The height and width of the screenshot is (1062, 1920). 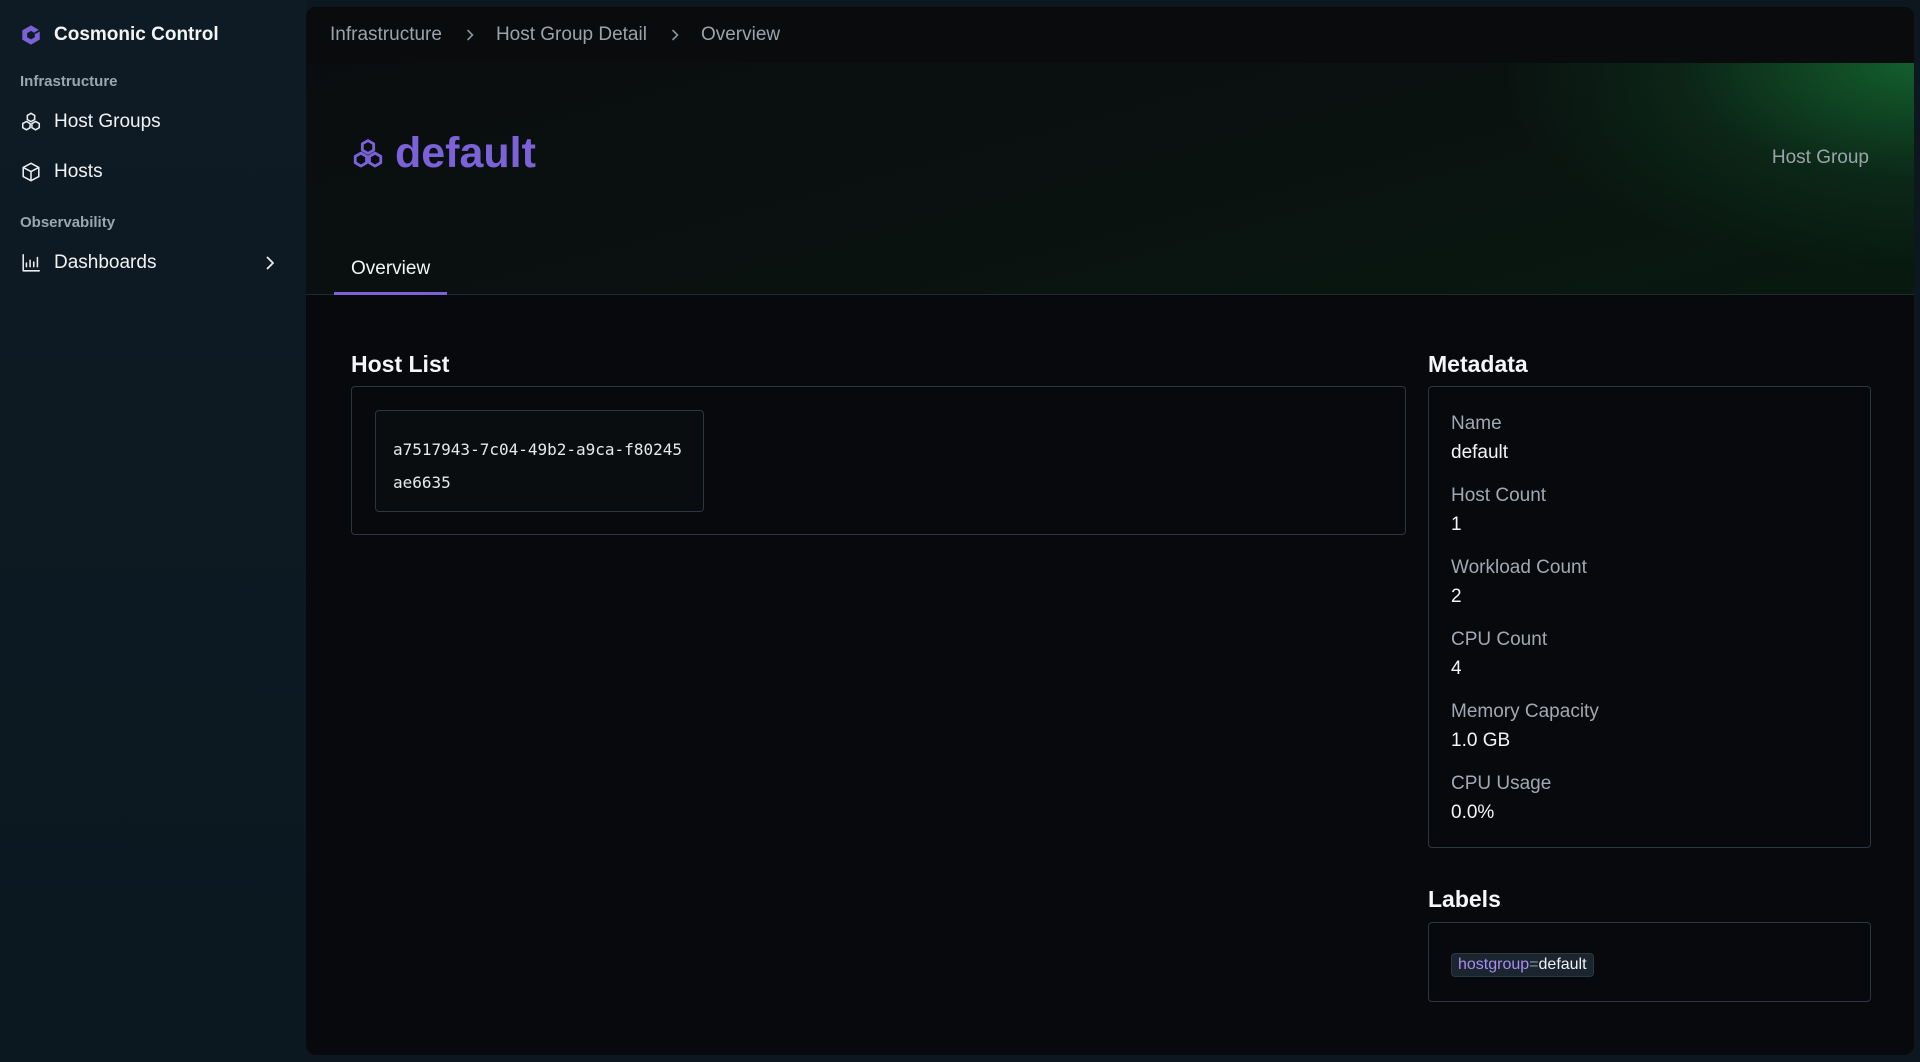 I want to click on metadata-value: 4, so click(x=1456, y=668).